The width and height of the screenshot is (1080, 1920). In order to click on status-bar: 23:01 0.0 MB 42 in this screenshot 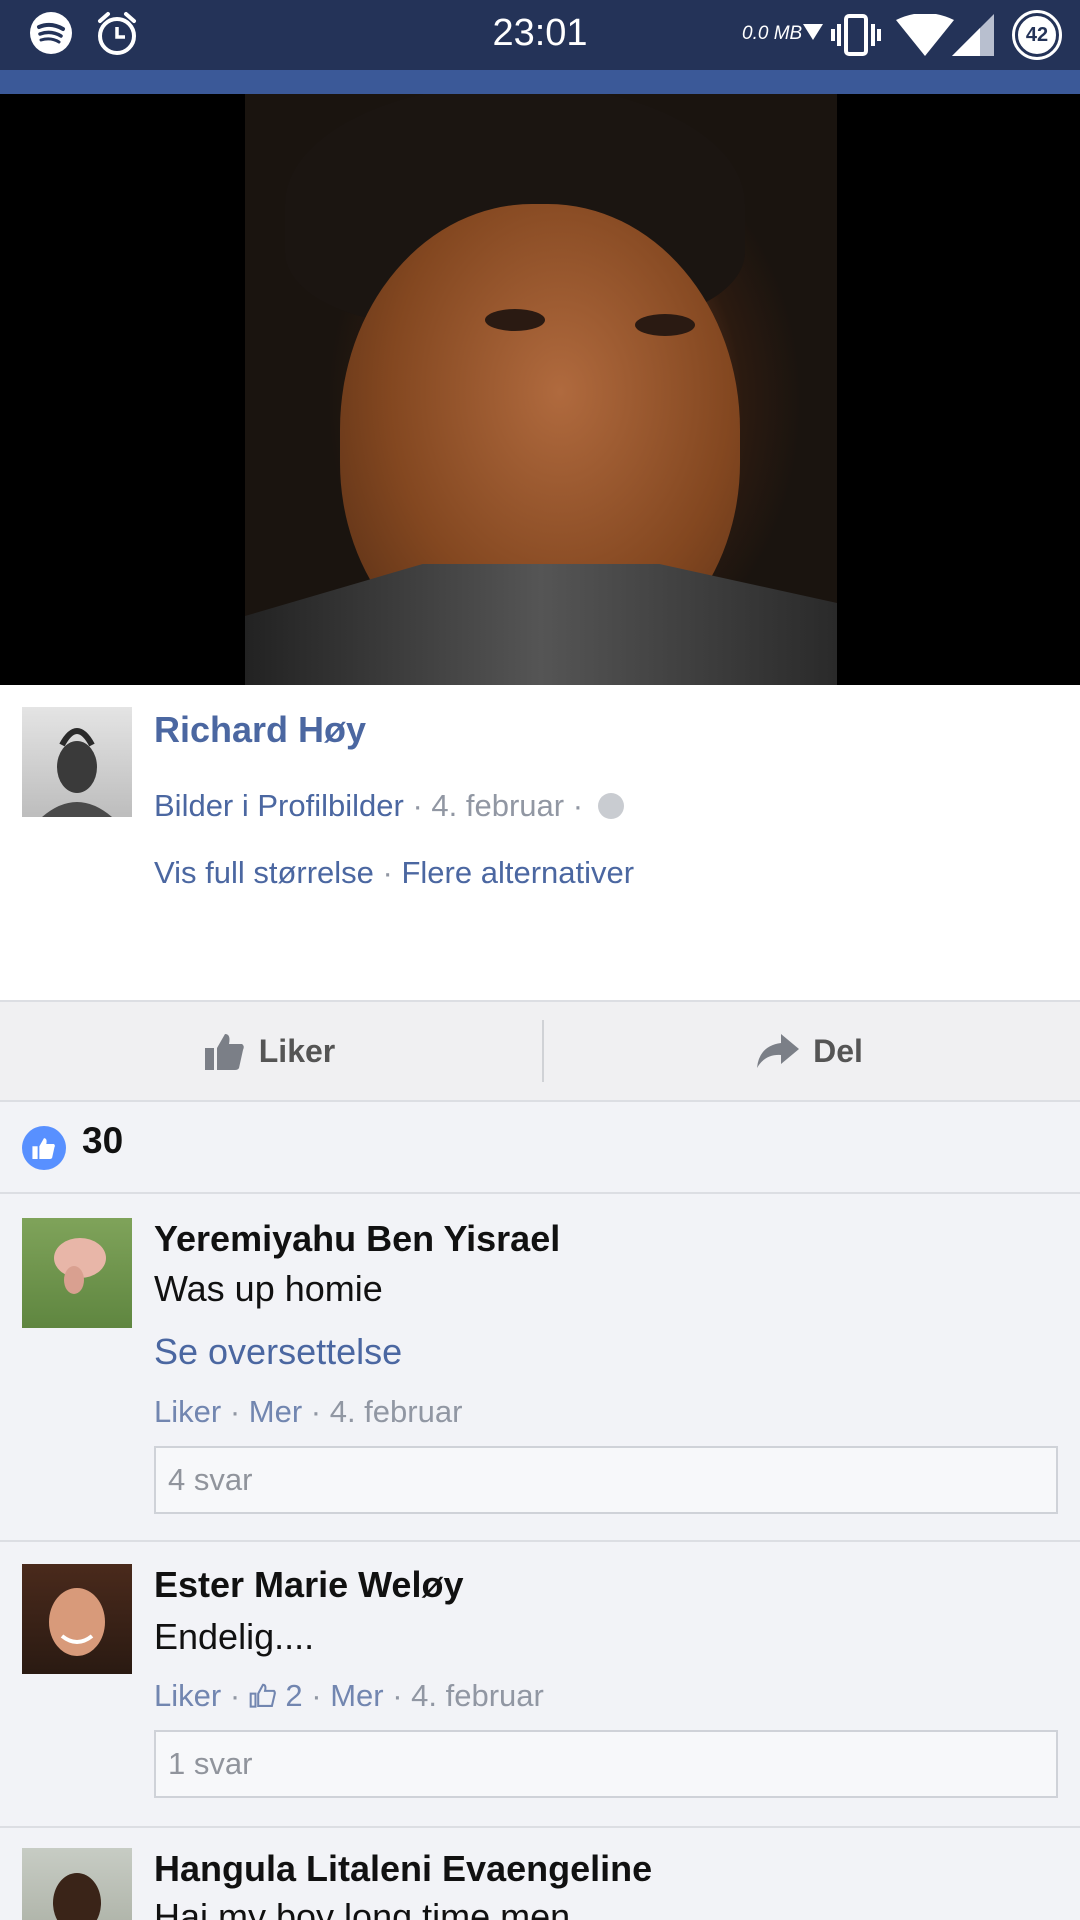, I will do `click(540, 35)`.